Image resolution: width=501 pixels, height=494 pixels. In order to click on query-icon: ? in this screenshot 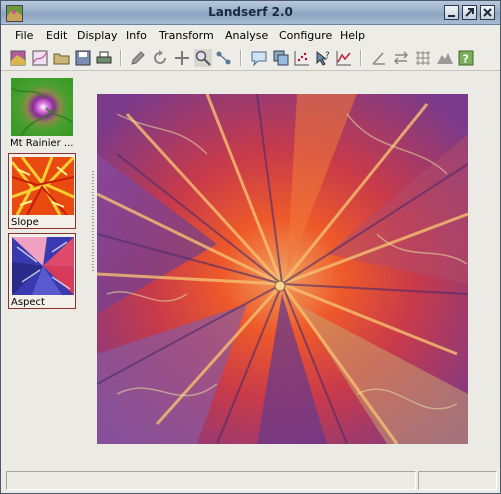, I will do `click(323, 58)`.